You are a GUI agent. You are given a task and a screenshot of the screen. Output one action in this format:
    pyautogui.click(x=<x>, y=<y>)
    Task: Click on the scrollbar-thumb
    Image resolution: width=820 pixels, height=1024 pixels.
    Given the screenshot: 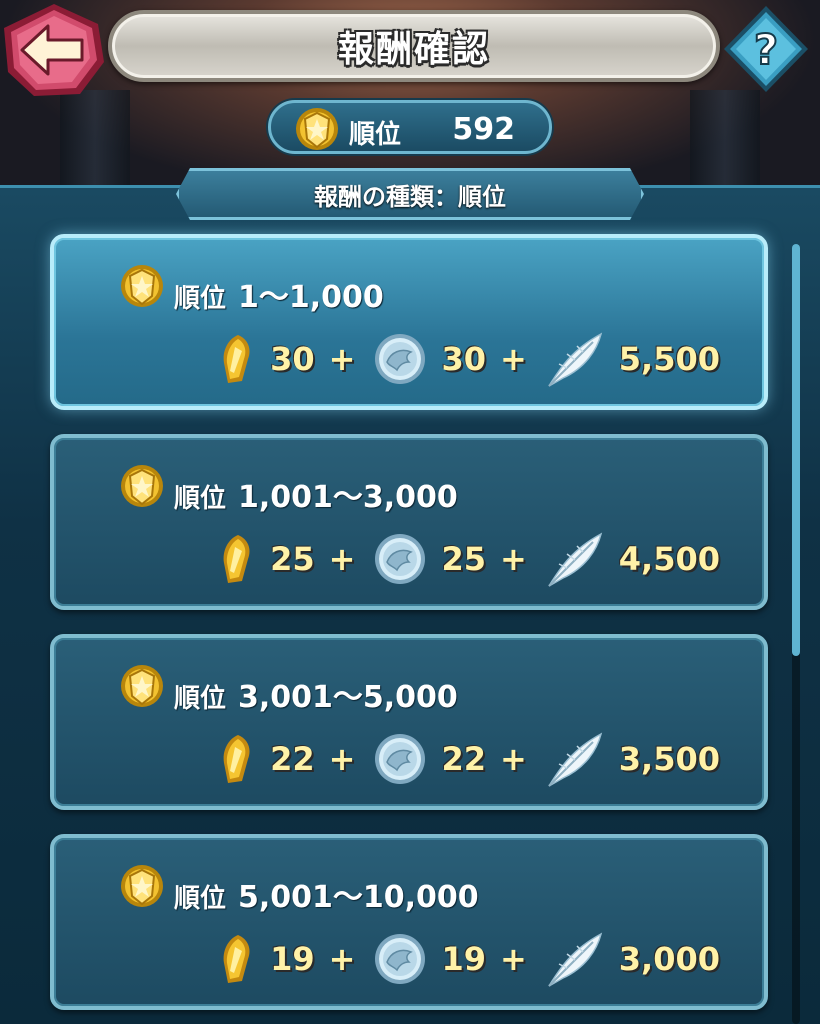 What is the action you would take?
    pyautogui.click(x=796, y=450)
    